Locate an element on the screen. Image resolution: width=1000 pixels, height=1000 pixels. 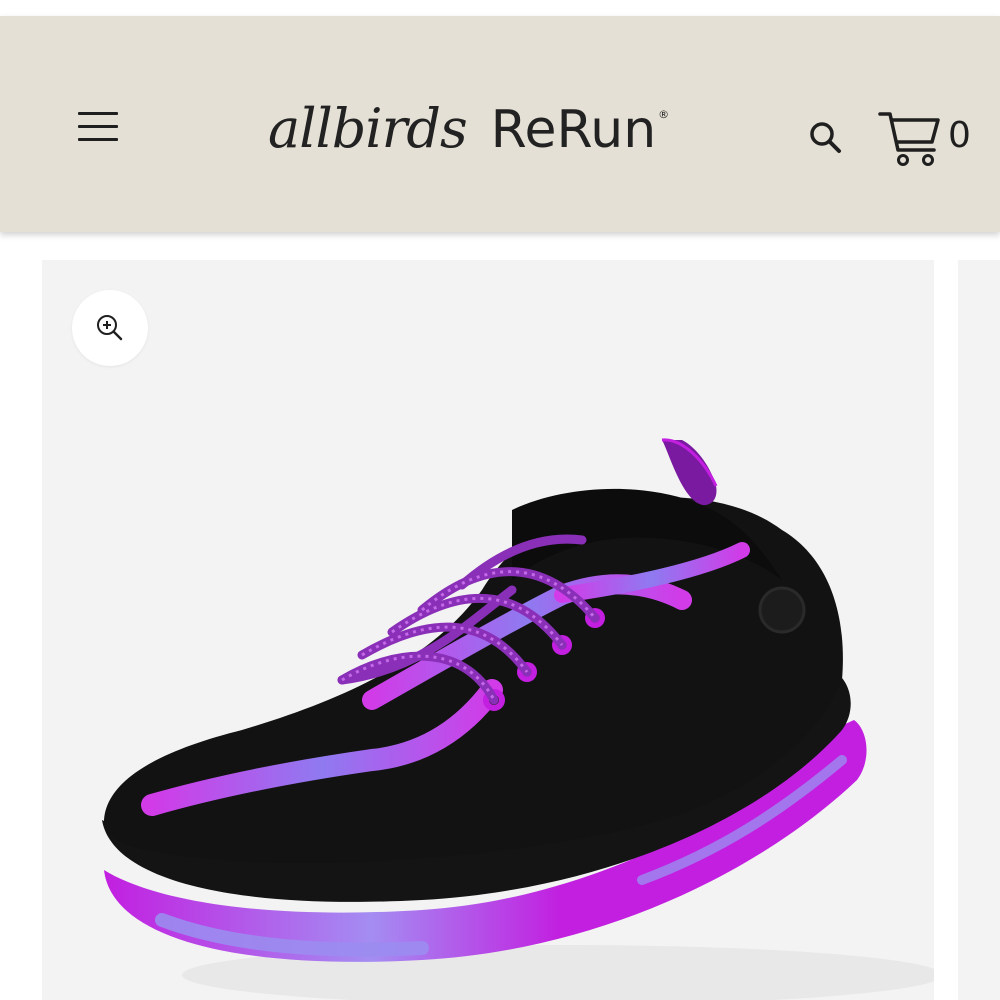
cart-icon is located at coordinates (909, 139).